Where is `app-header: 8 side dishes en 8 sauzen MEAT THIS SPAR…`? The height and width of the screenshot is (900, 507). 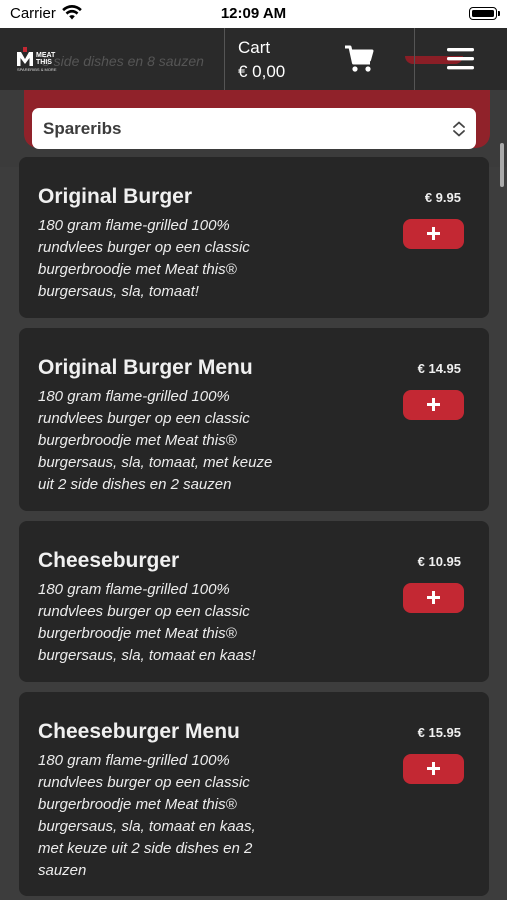 app-header: 8 side dishes en 8 sauzen MEAT THIS SPAR… is located at coordinates (253, 59).